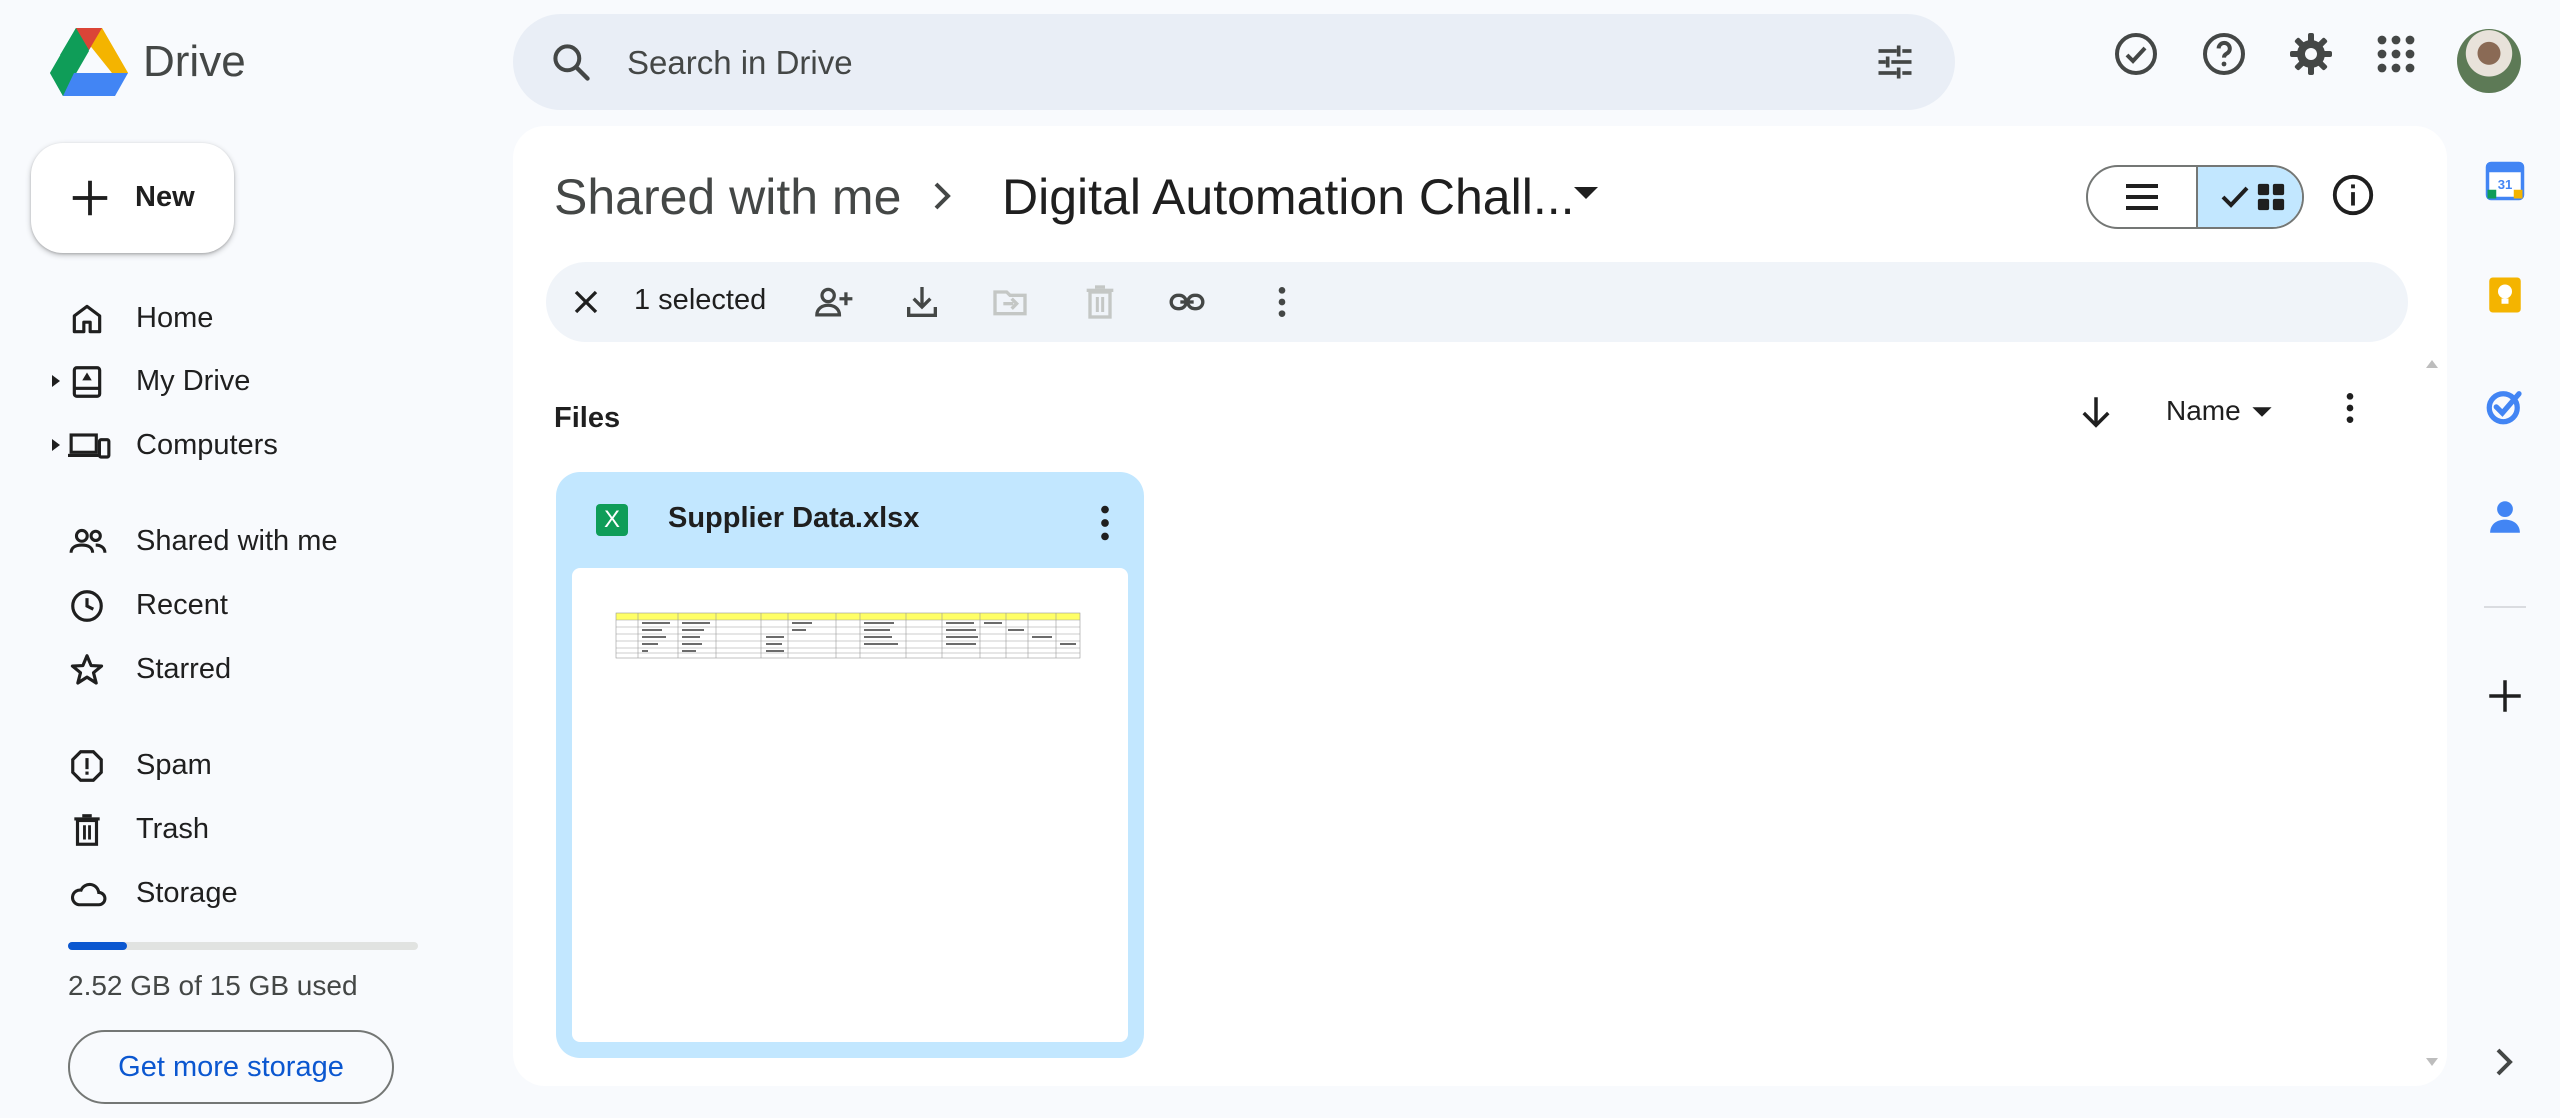  Describe the element at coordinates (2235, 197) in the screenshot. I see `check-icon` at that location.